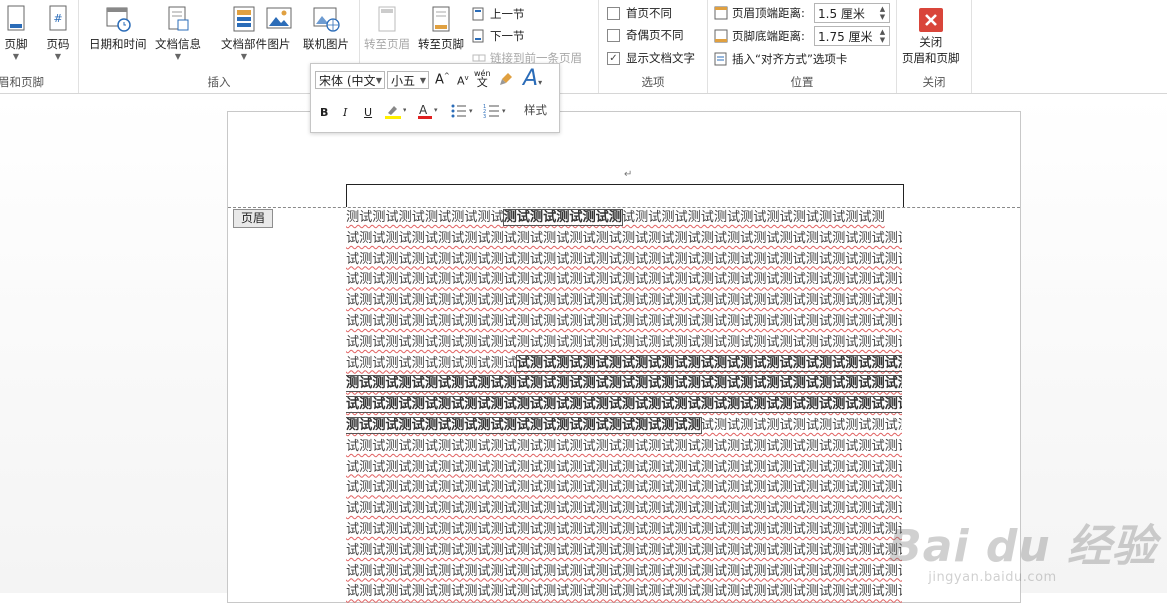 The height and width of the screenshot is (603, 1167). I want to click on styles-label: 样式, so click(535, 110).